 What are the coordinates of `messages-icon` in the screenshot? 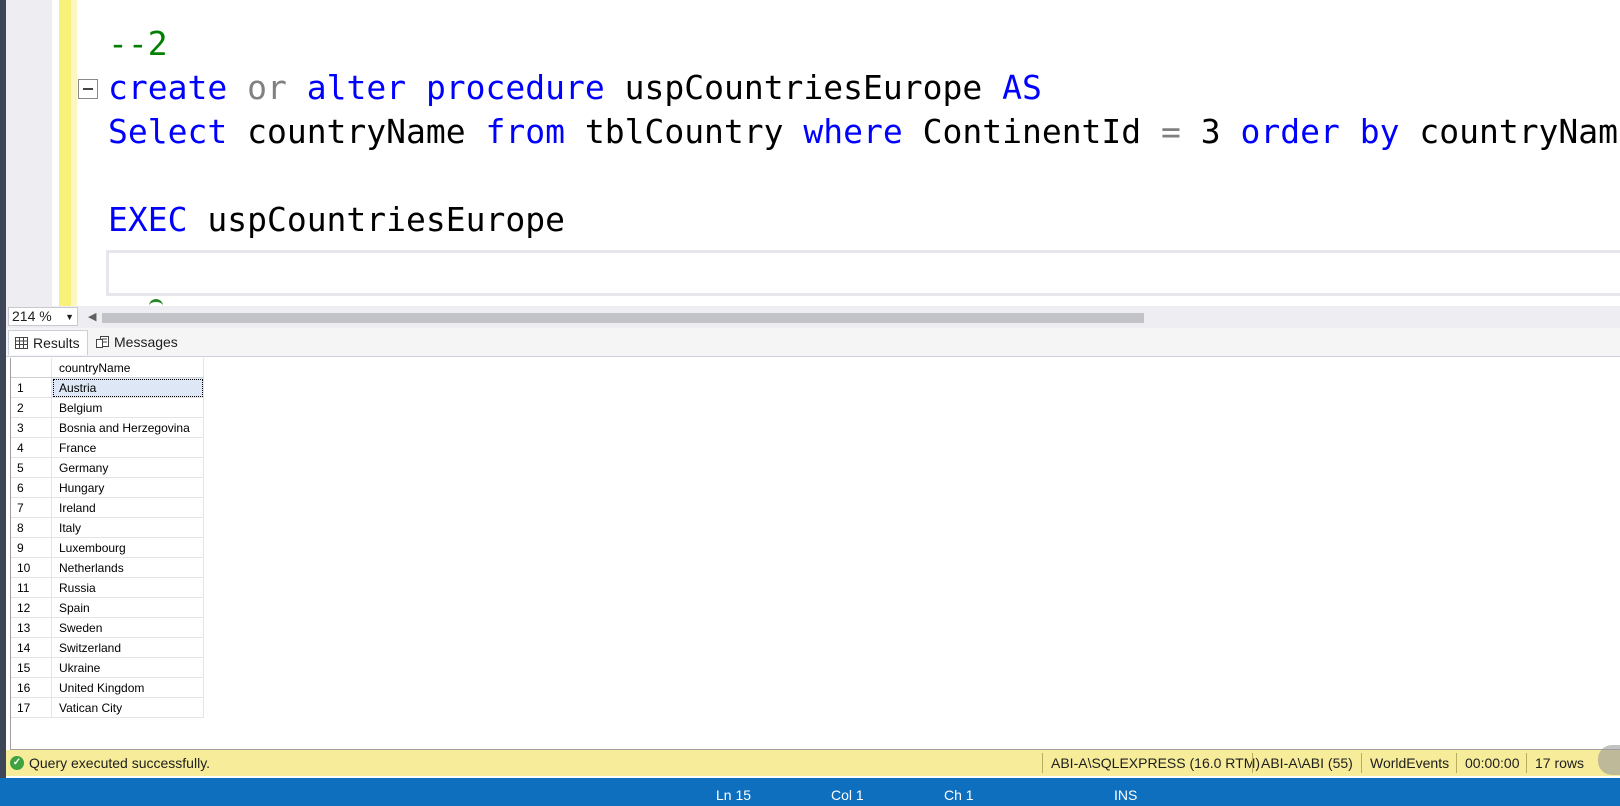 It's located at (102, 342).